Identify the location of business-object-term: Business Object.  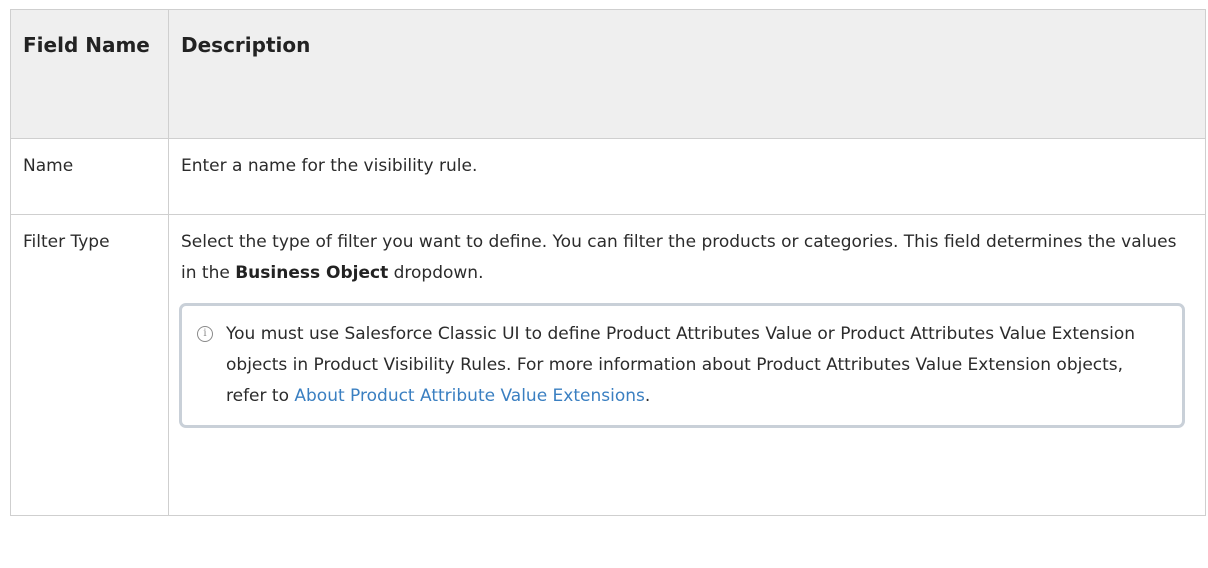
(312, 273).